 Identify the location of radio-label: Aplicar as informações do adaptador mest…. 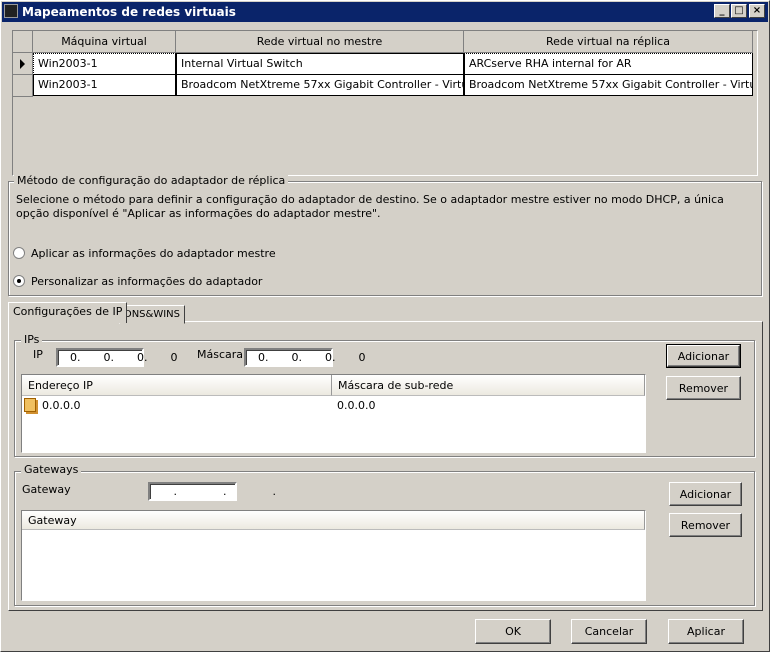
(153, 253).